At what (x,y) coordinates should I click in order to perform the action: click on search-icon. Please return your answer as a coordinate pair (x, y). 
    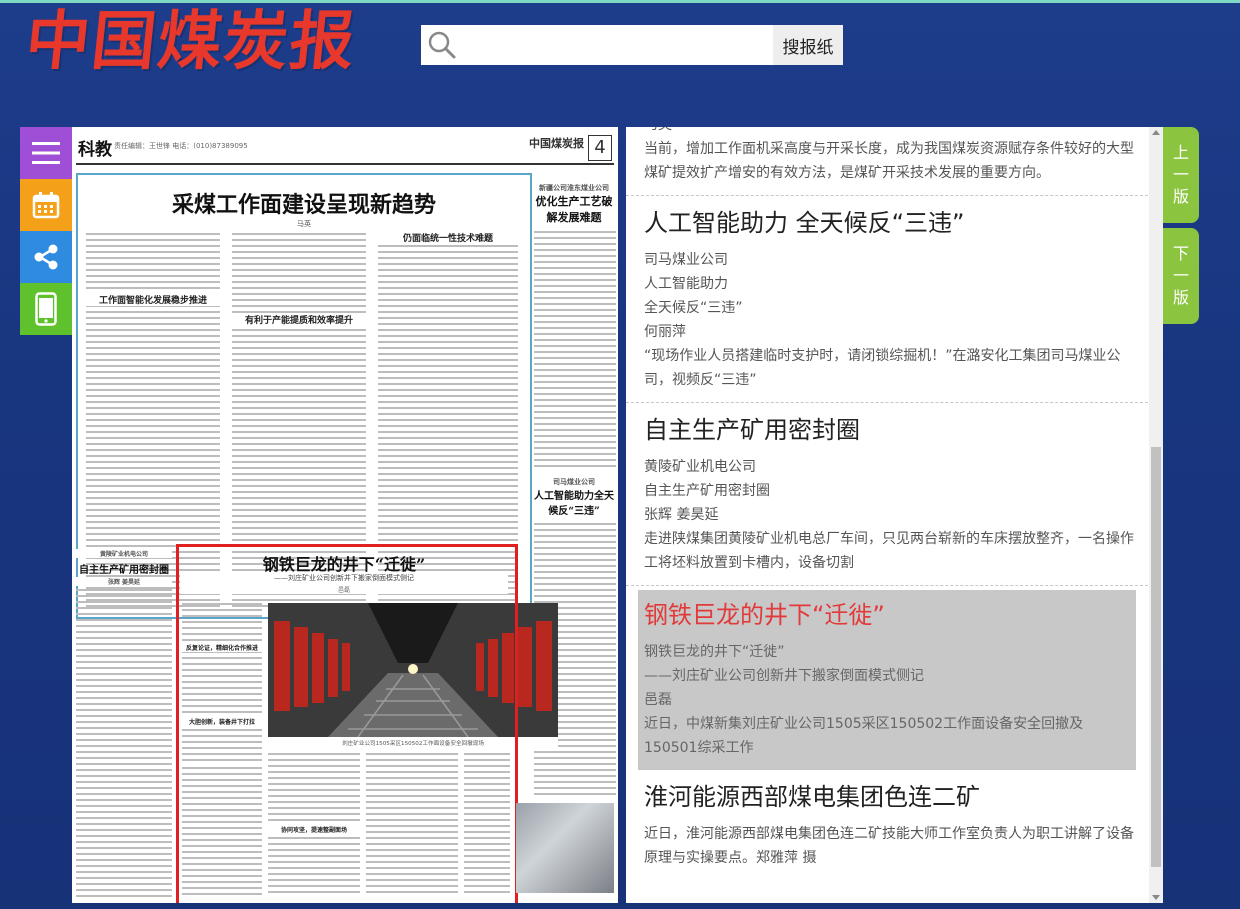
    Looking at the image, I should click on (442, 45).